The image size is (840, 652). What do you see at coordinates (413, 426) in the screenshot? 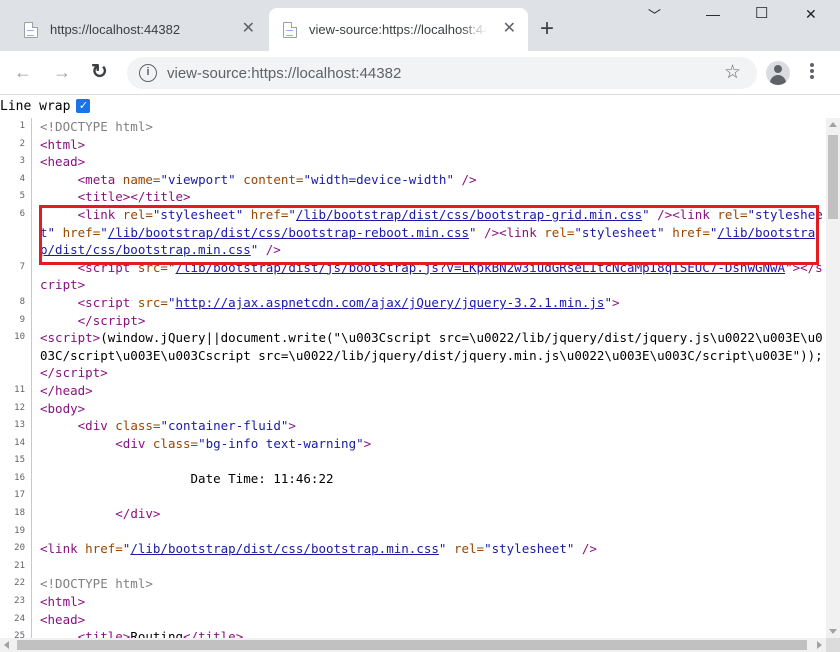
I see `source-line: 13 <div class="container-fluid">` at bounding box center [413, 426].